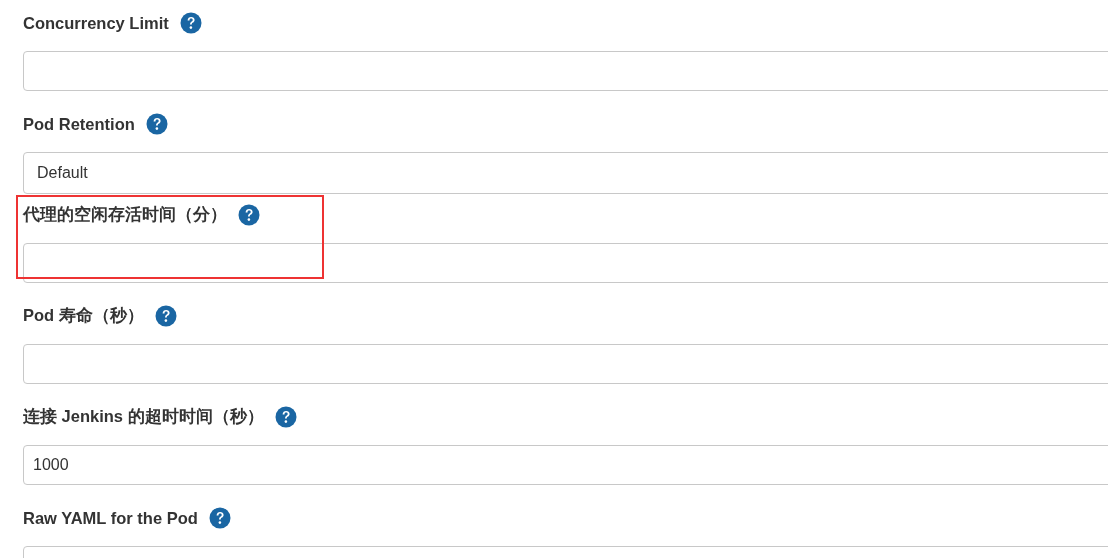 The width and height of the screenshot is (1108, 558). Describe the element at coordinates (565, 465) in the screenshot. I see `input-field: 1000` at that location.